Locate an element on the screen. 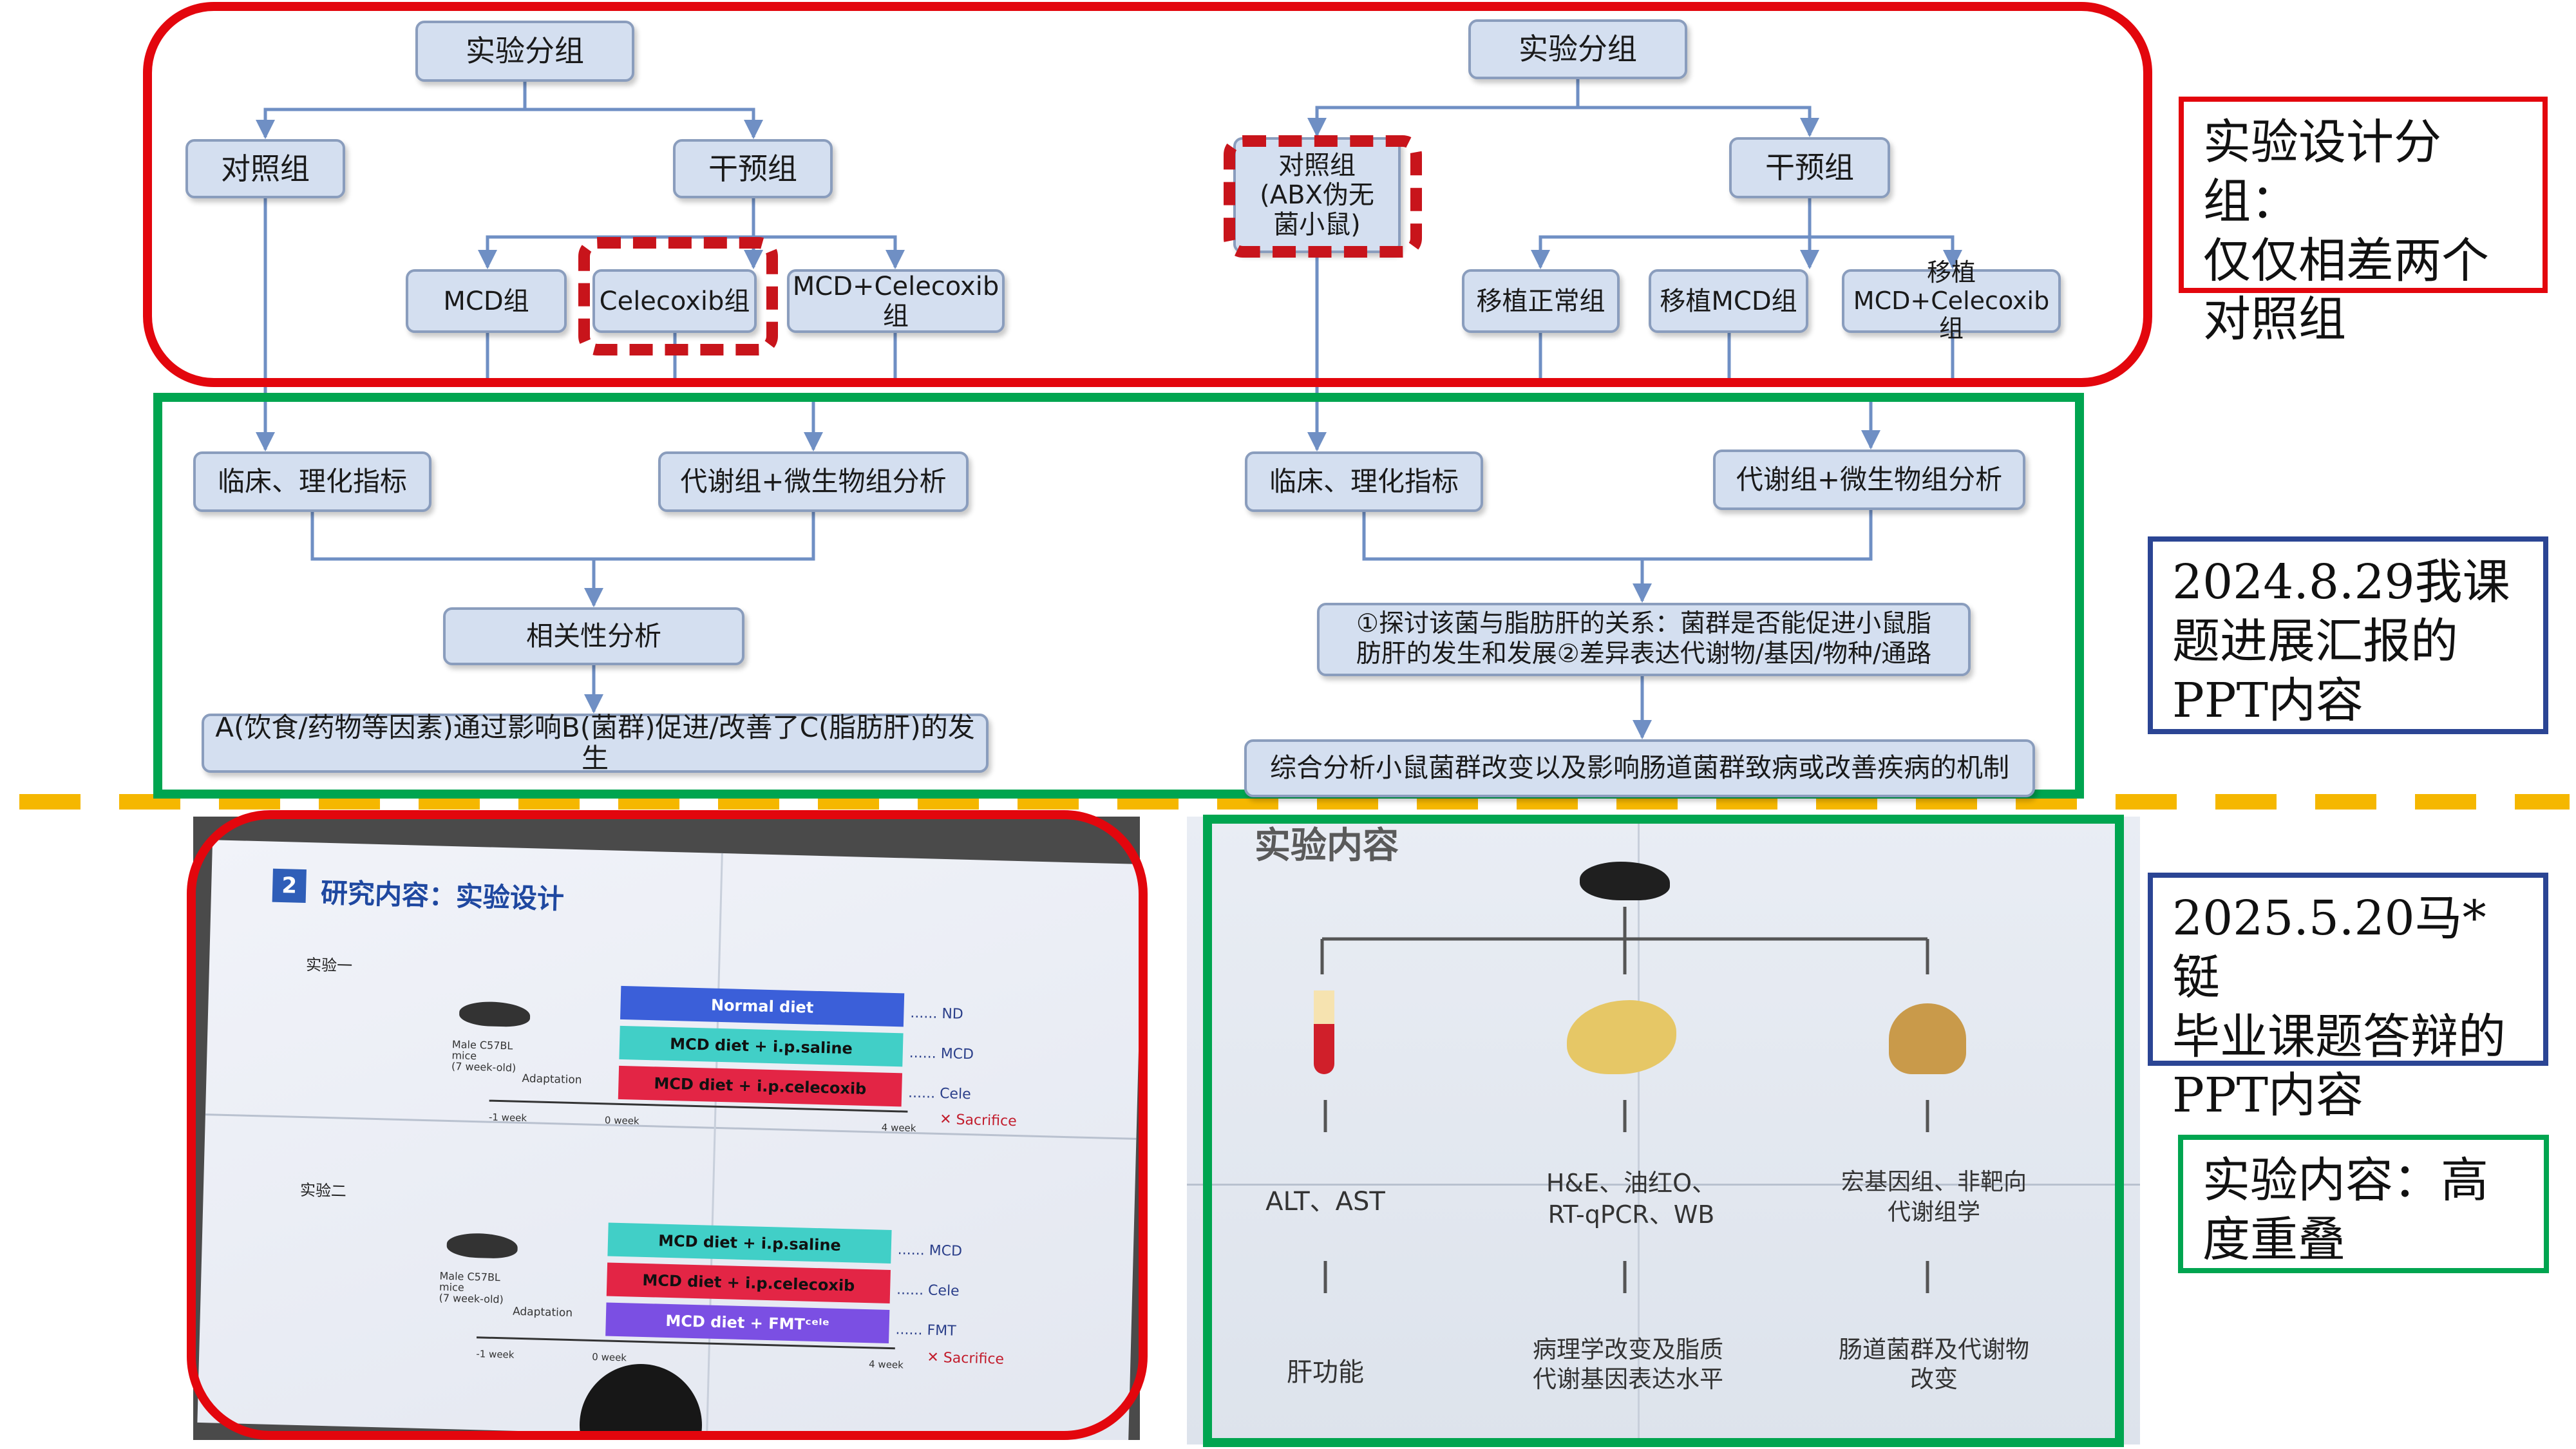  note-grouping: 实验设计分组： 仅仅相差两个 对照组 is located at coordinates (2363, 222).